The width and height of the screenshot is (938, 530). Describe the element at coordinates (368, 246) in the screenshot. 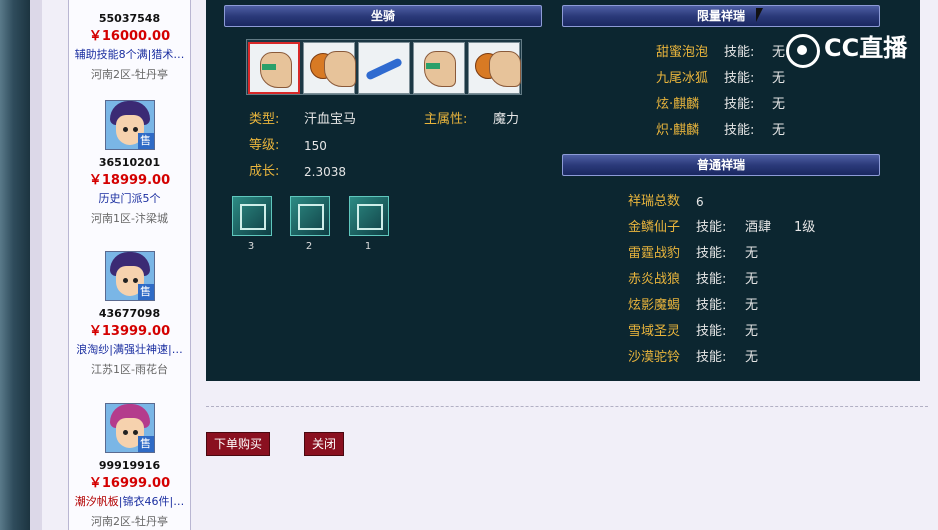

I see `skill-count: 1` at that location.